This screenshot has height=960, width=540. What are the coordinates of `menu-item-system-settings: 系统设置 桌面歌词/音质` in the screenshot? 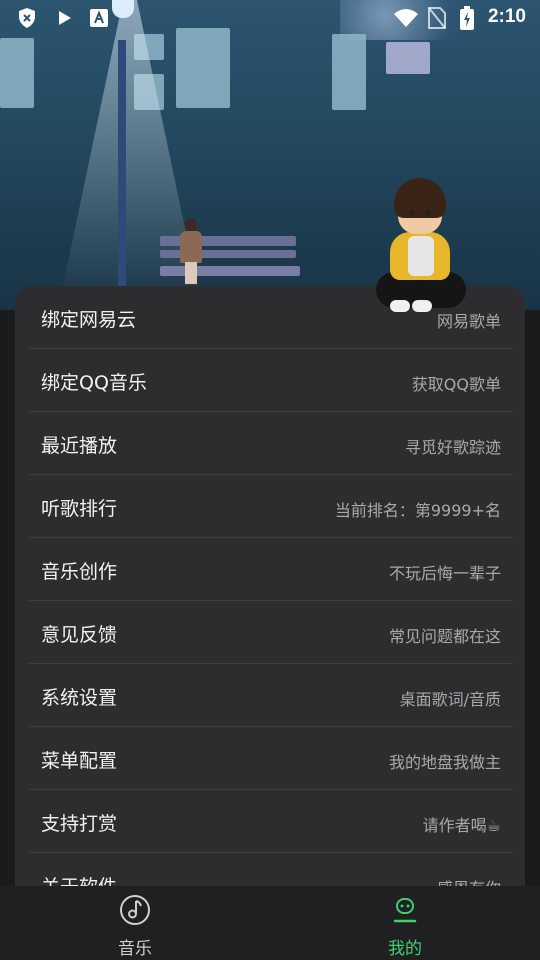 It's located at (271, 695).